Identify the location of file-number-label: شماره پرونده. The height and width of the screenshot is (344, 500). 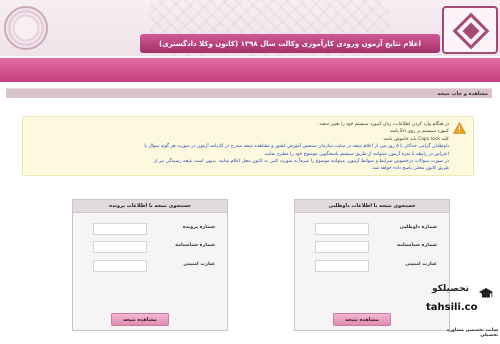
(198, 227).